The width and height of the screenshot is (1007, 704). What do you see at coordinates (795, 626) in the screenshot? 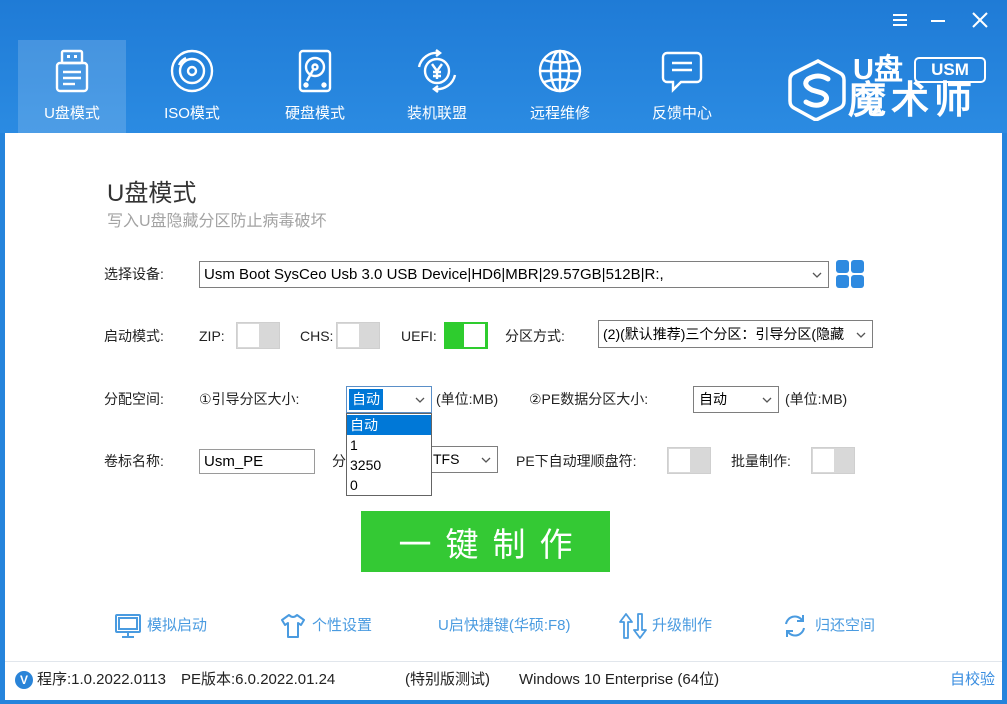
I see `refresh-icon` at bounding box center [795, 626].